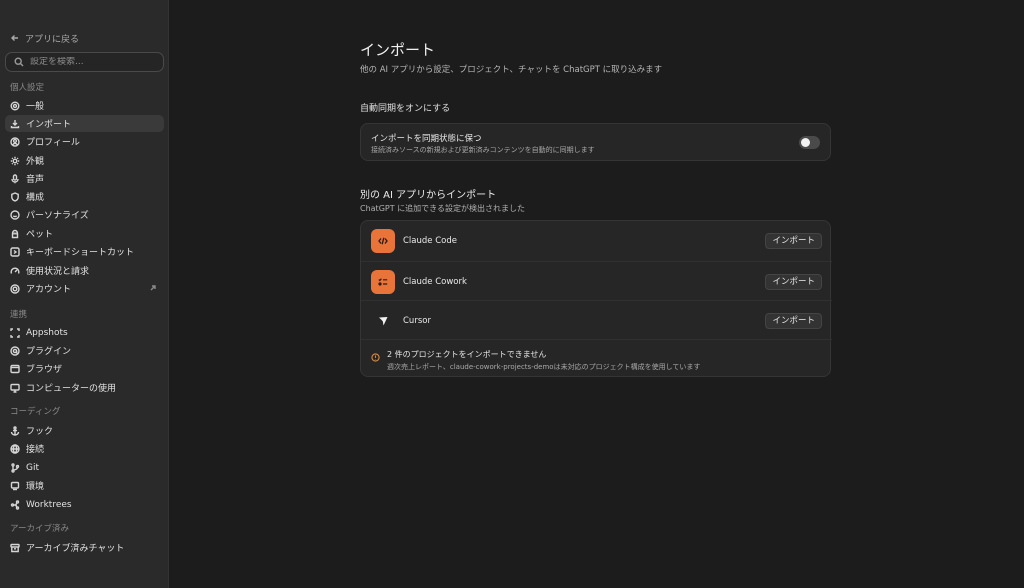 The image size is (1024, 588). Describe the element at coordinates (15, 271) in the screenshot. I see `gauge-icon` at that location.